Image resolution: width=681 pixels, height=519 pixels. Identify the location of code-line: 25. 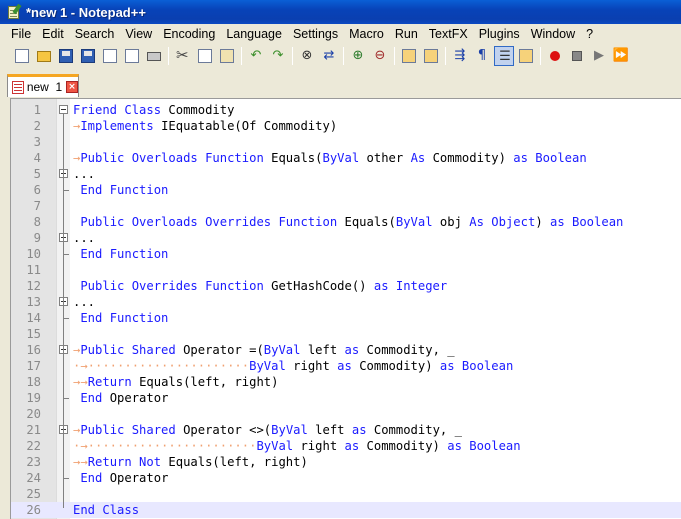
(346, 494).